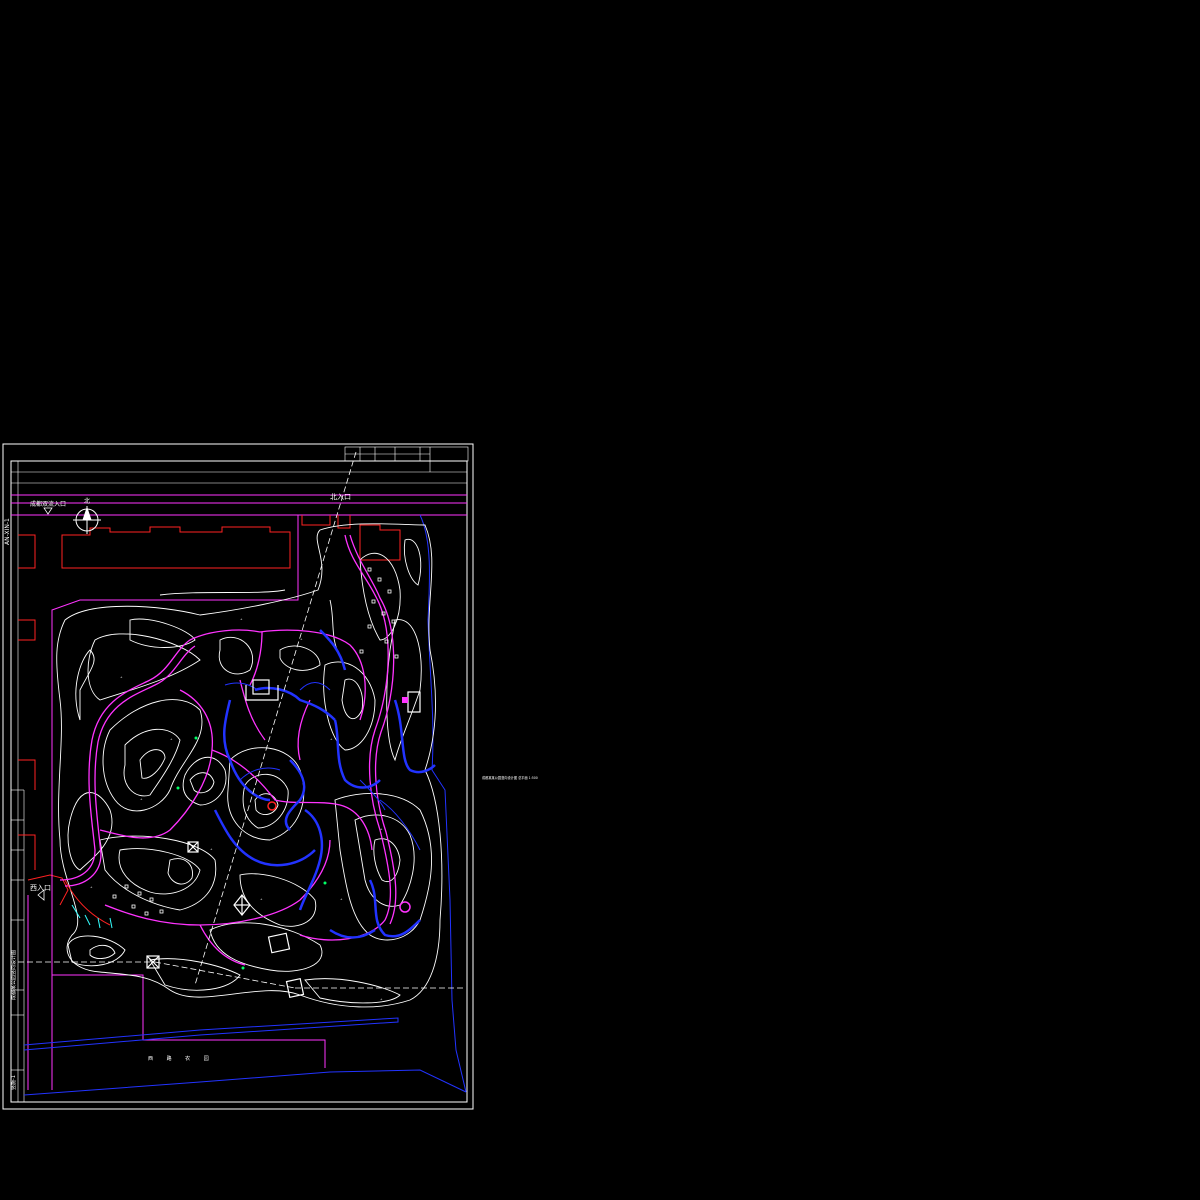  Describe the element at coordinates (7, 531) in the screenshot. I see `side-code-text: AN-XIN-1` at that location.